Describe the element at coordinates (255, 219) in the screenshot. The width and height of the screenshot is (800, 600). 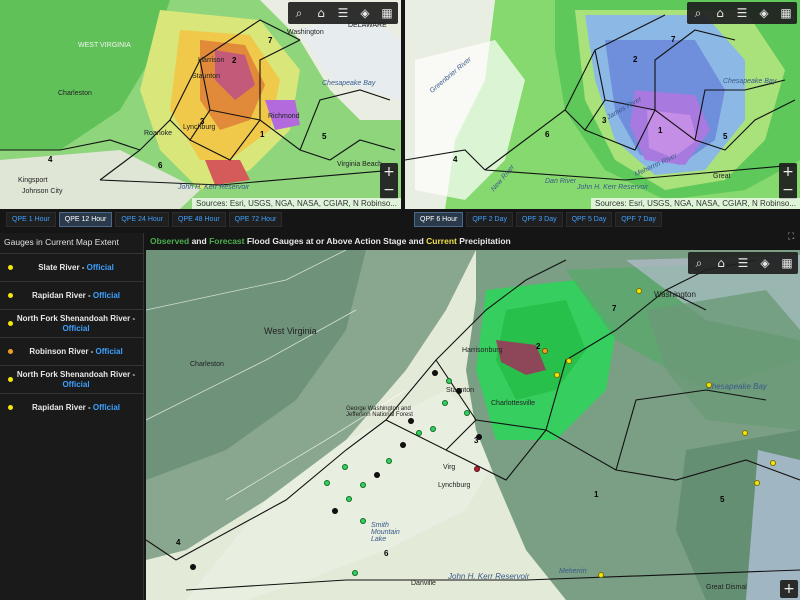
I see `tab-qpe-72-hour: QPE 72 Hour` at that location.